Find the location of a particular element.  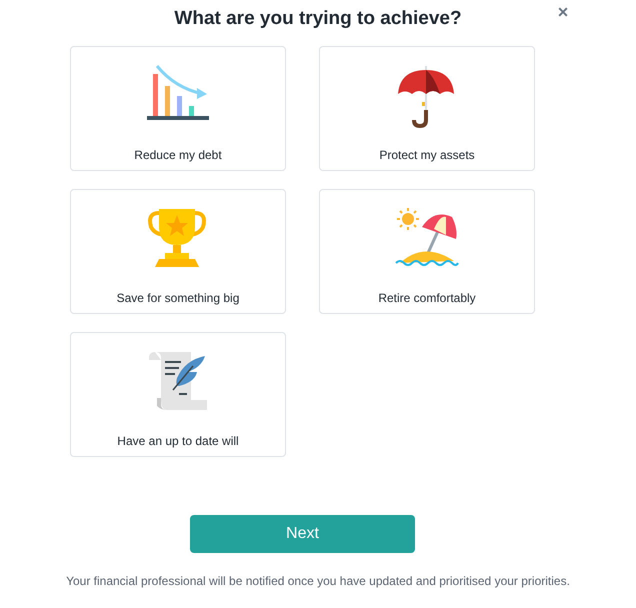

goal-label: Have an up to date will is located at coordinates (178, 441).